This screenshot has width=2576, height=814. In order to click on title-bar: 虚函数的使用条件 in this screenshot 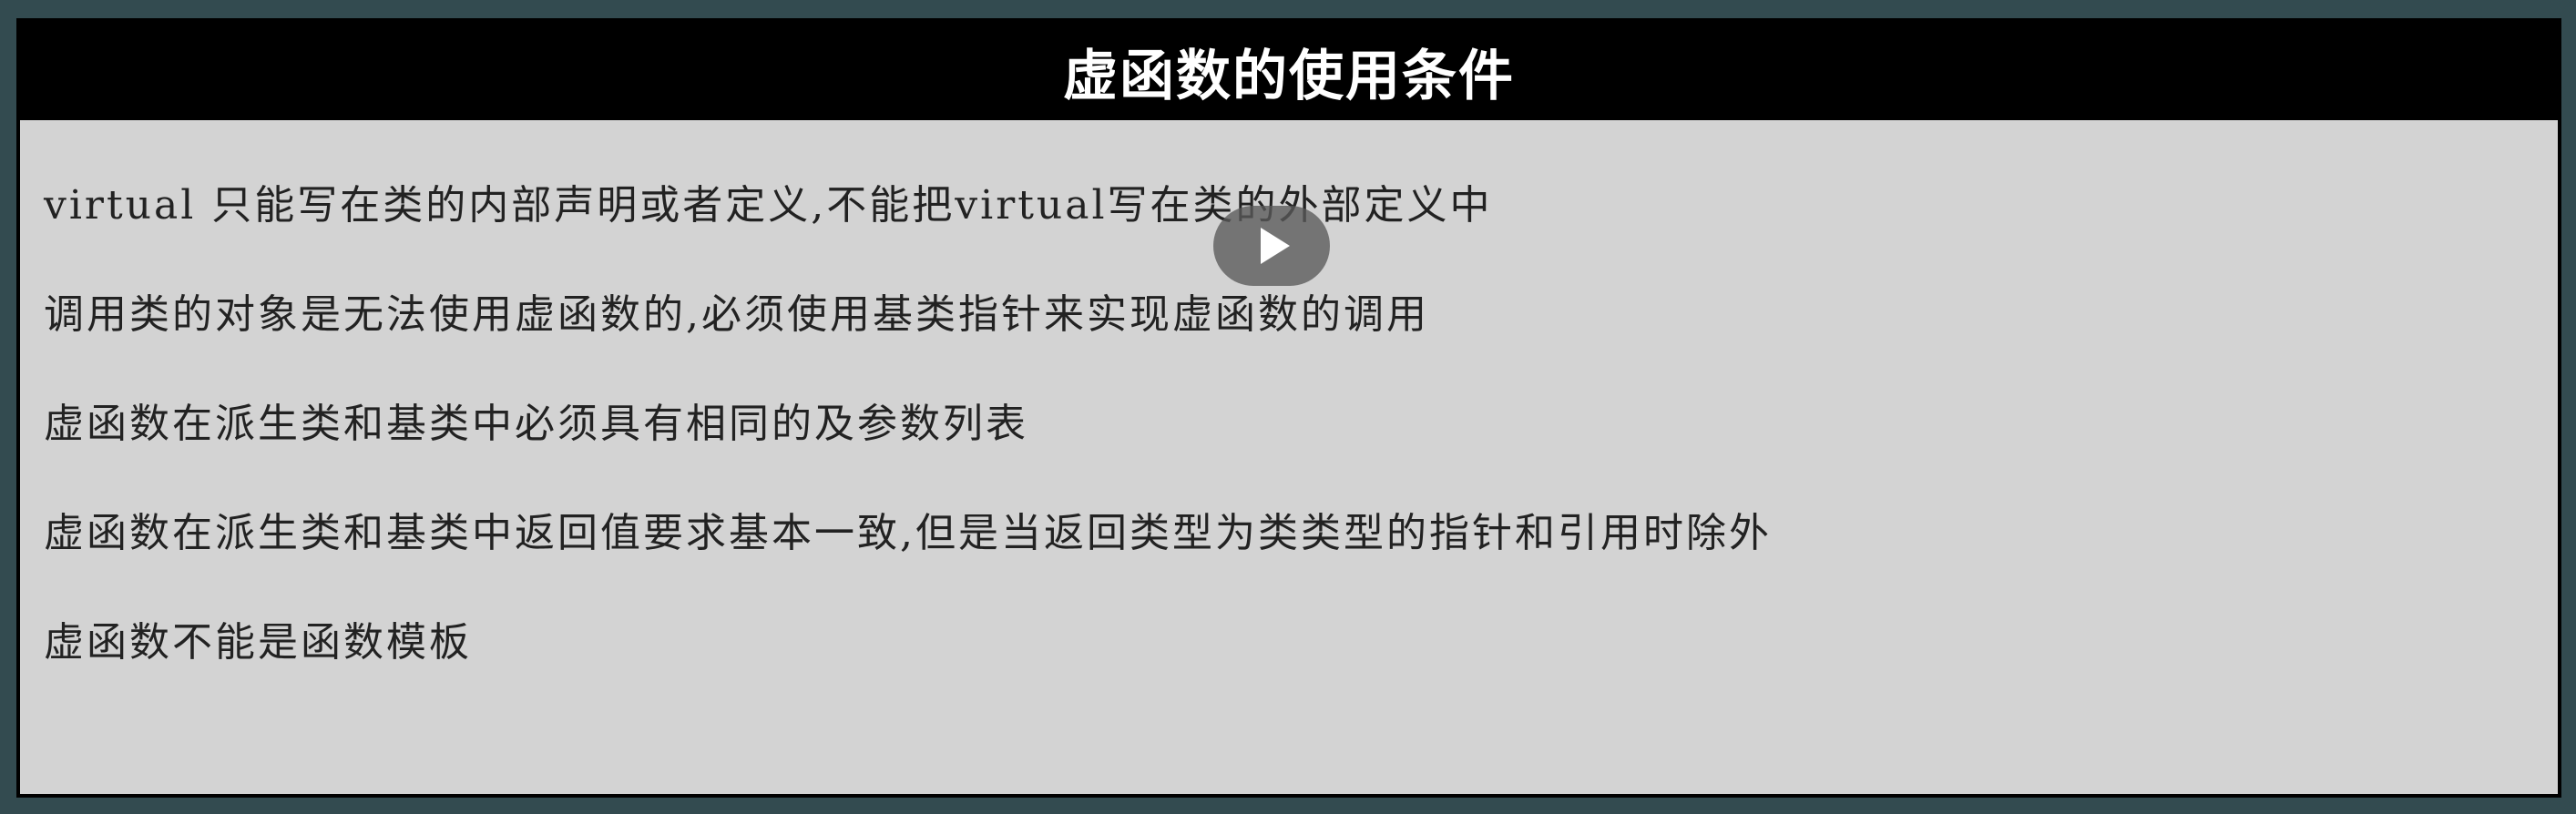, I will do `click(1289, 71)`.